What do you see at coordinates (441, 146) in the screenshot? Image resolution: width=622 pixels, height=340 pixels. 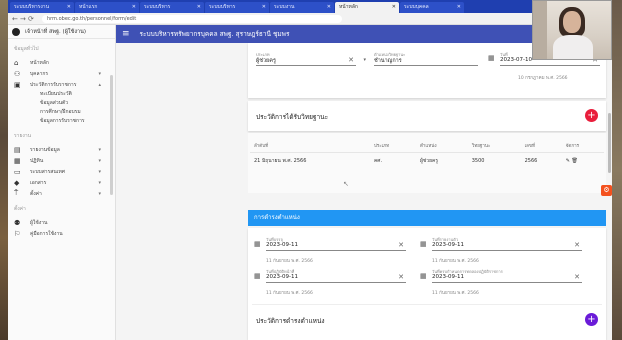 I see `column-header: ตำแหน่ง` at bounding box center [441, 146].